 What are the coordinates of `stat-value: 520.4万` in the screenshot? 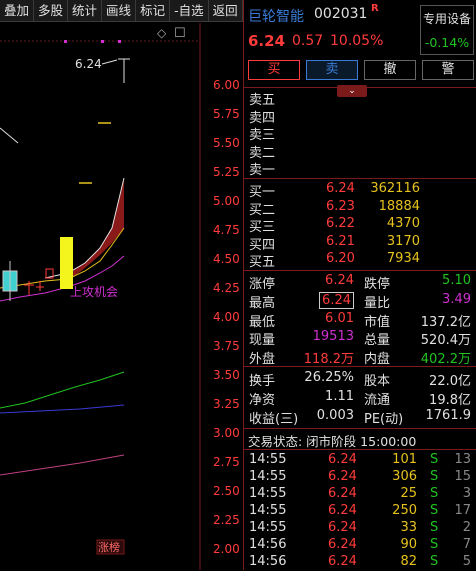 It's located at (445, 341).